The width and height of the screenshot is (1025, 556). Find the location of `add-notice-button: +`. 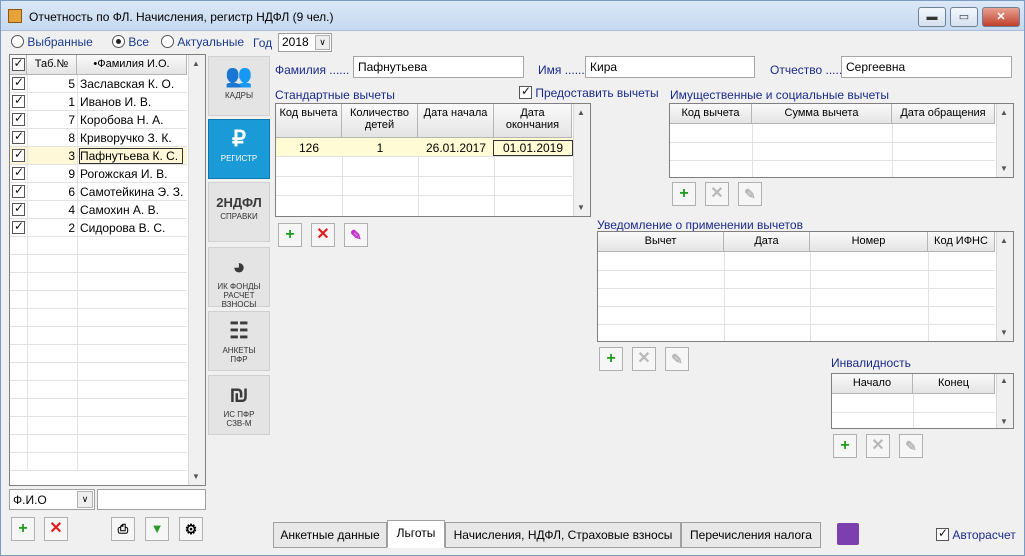

add-notice-button: + is located at coordinates (611, 359).